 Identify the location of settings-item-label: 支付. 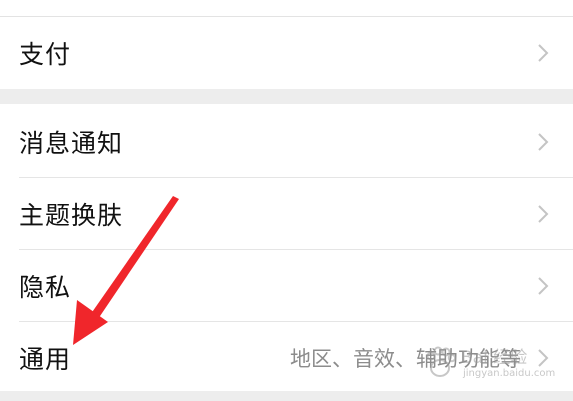
(45, 54).